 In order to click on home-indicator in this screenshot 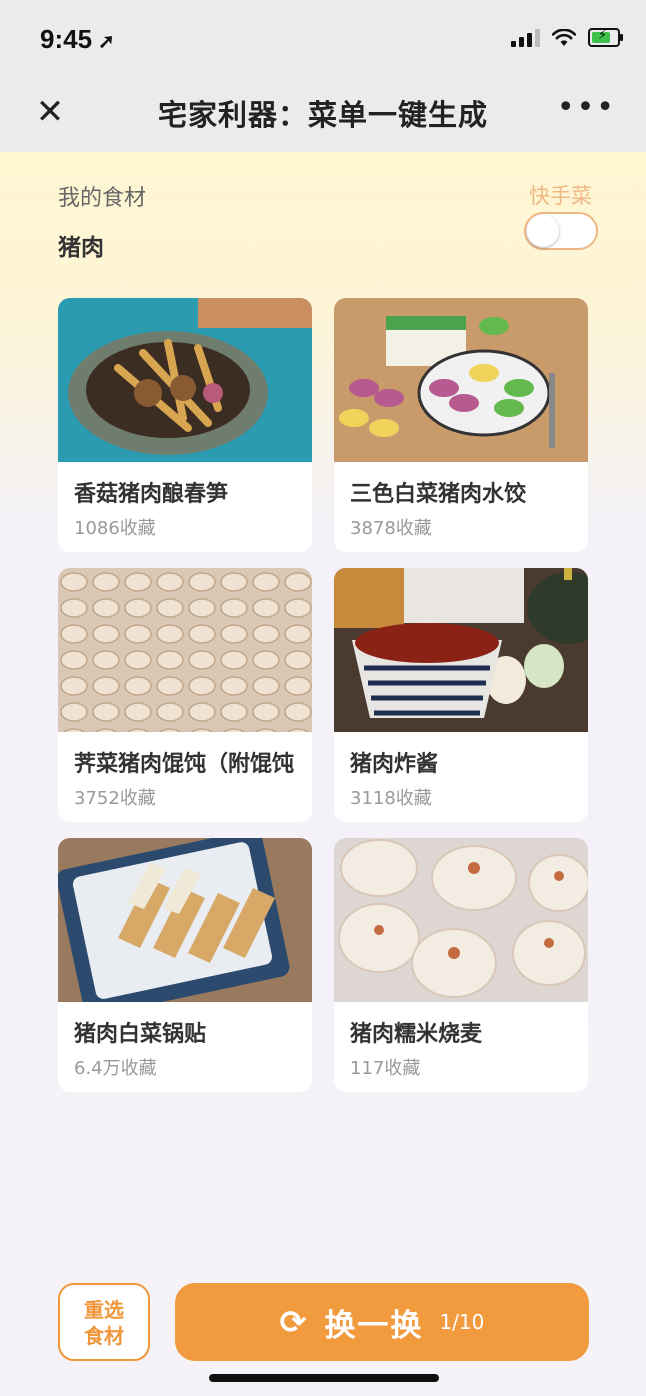, I will do `click(324, 1378)`.